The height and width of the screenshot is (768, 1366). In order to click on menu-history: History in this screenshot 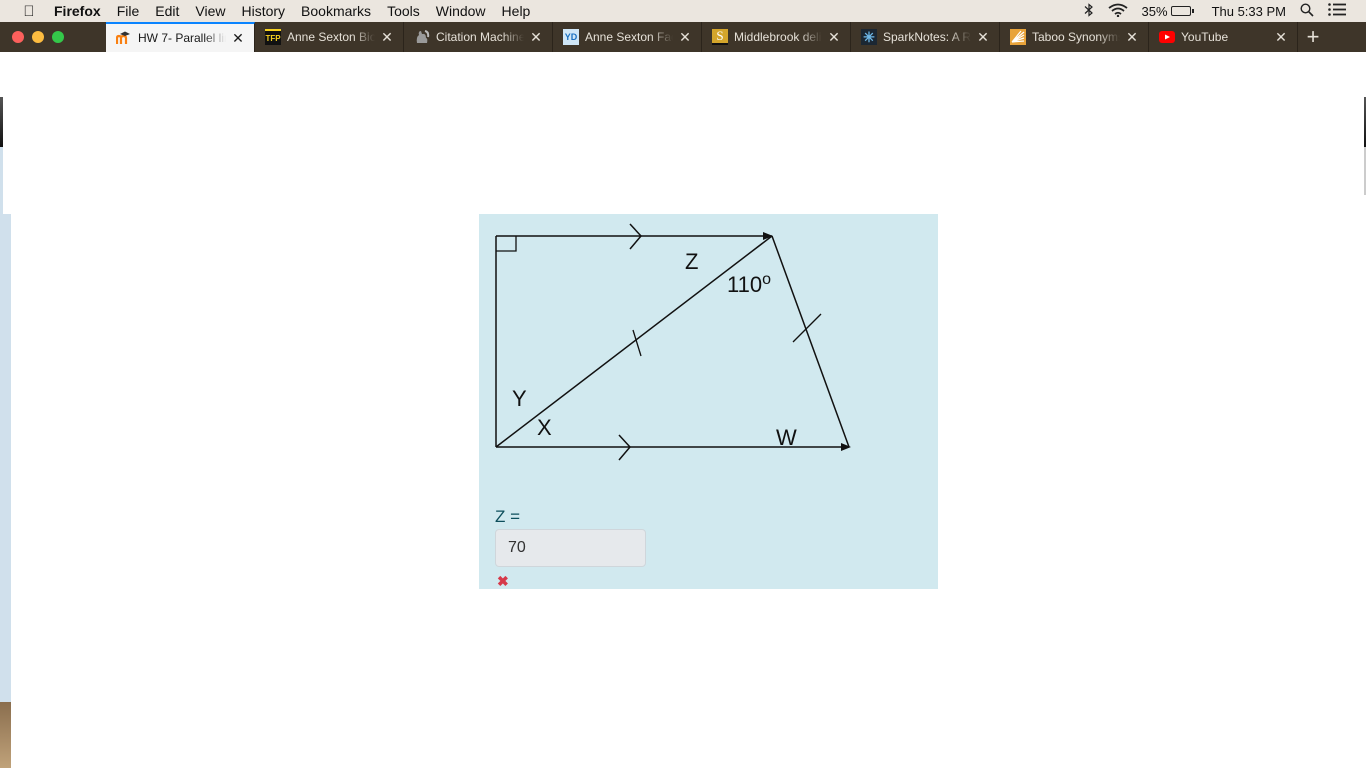, I will do `click(263, 11)`.